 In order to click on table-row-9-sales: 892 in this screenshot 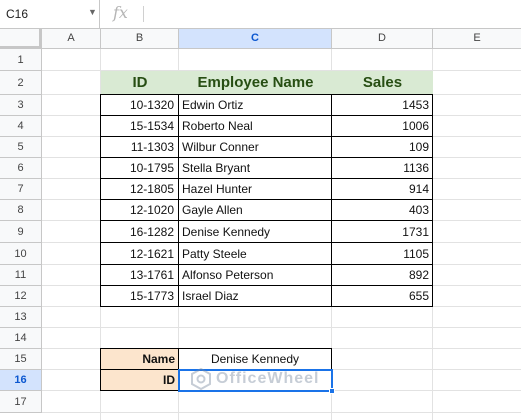, I will do `click(382, 275)`.